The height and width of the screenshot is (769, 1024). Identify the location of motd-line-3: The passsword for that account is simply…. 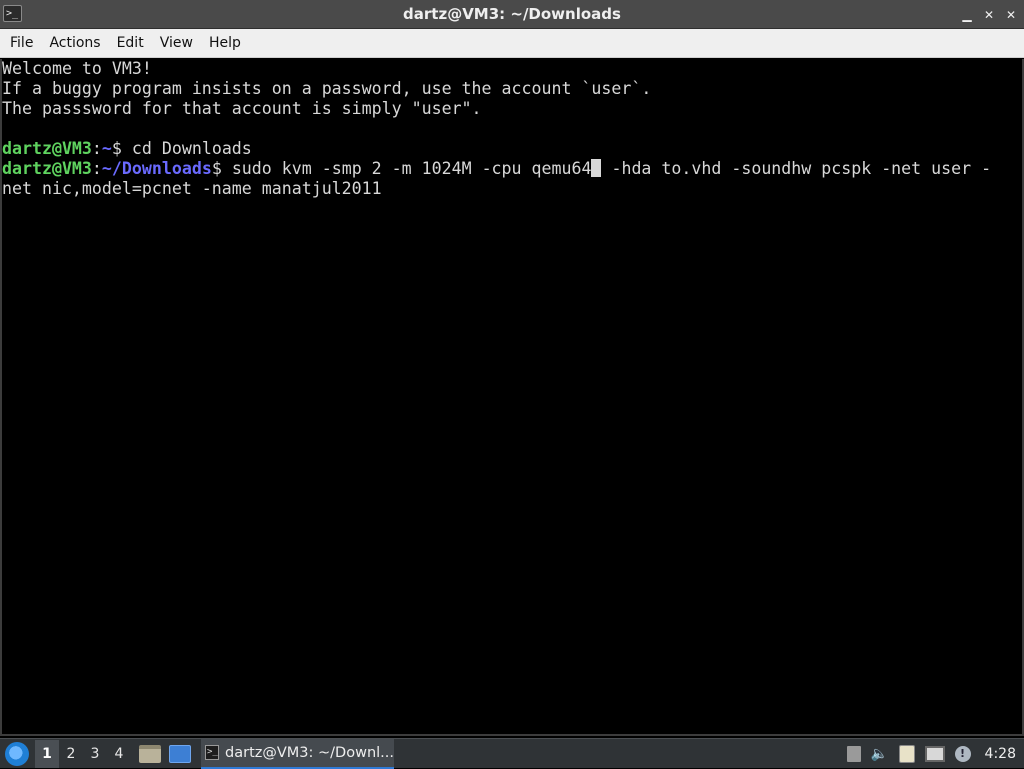
(242, 108).